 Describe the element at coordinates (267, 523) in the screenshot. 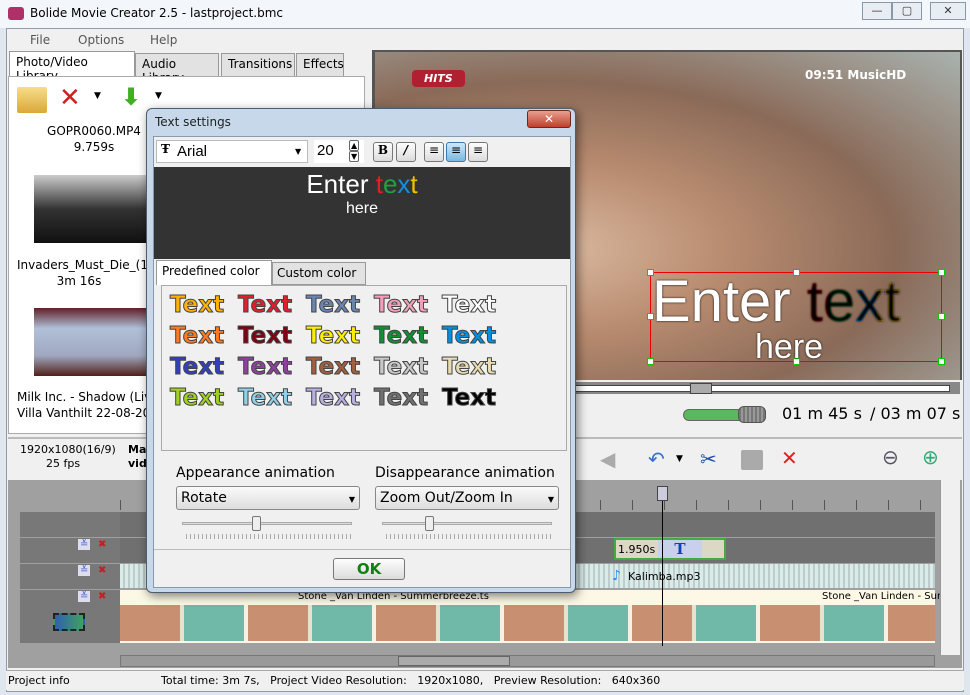

I see `appearance-speed-slider` at that location.